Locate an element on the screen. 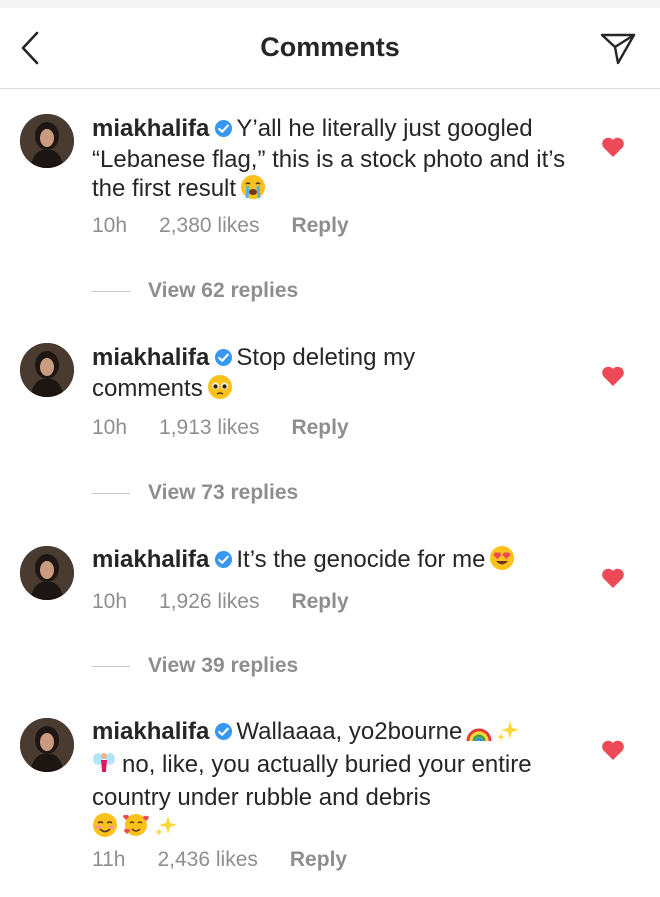 The height and width of the screenshot is (897, 660). comment-likes: 2,436 likes is located at coordinates (207, 860).